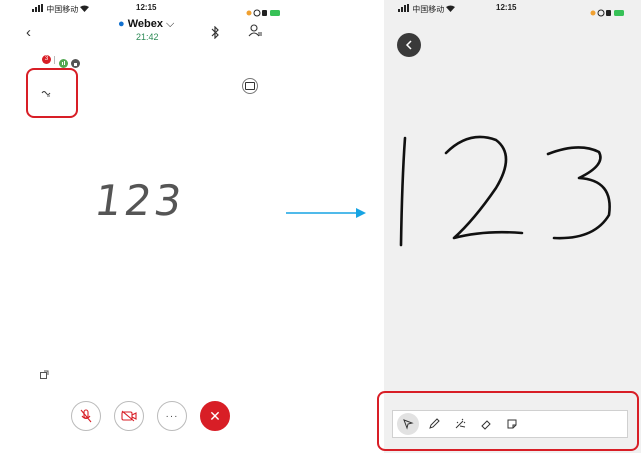 The height and width of the screenshot is (453, 641). Describe the element at coordinates (508, 421) in the screenshot. I see `toolbar-highlight` at that location.